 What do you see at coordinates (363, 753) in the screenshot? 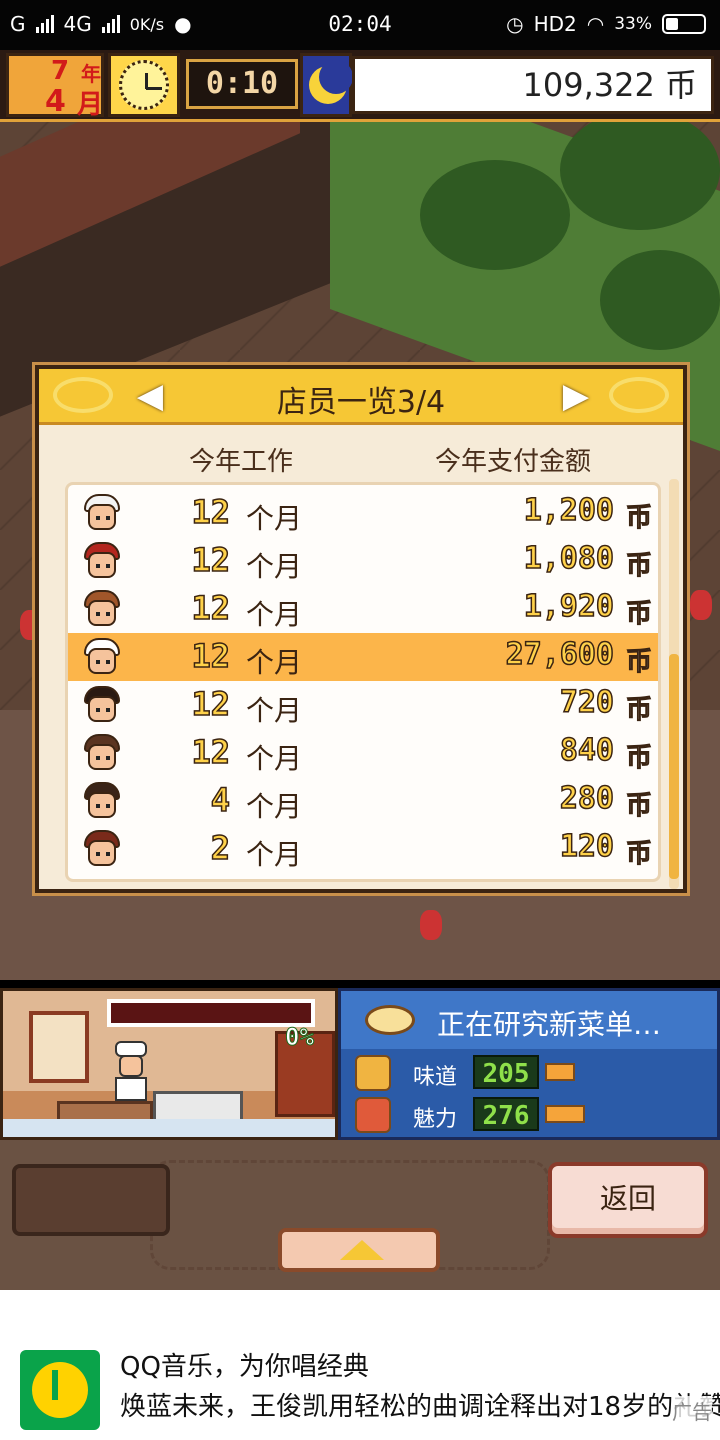
I see `staff-row: 12 个月 840 币` at bounding box center [363, 753].